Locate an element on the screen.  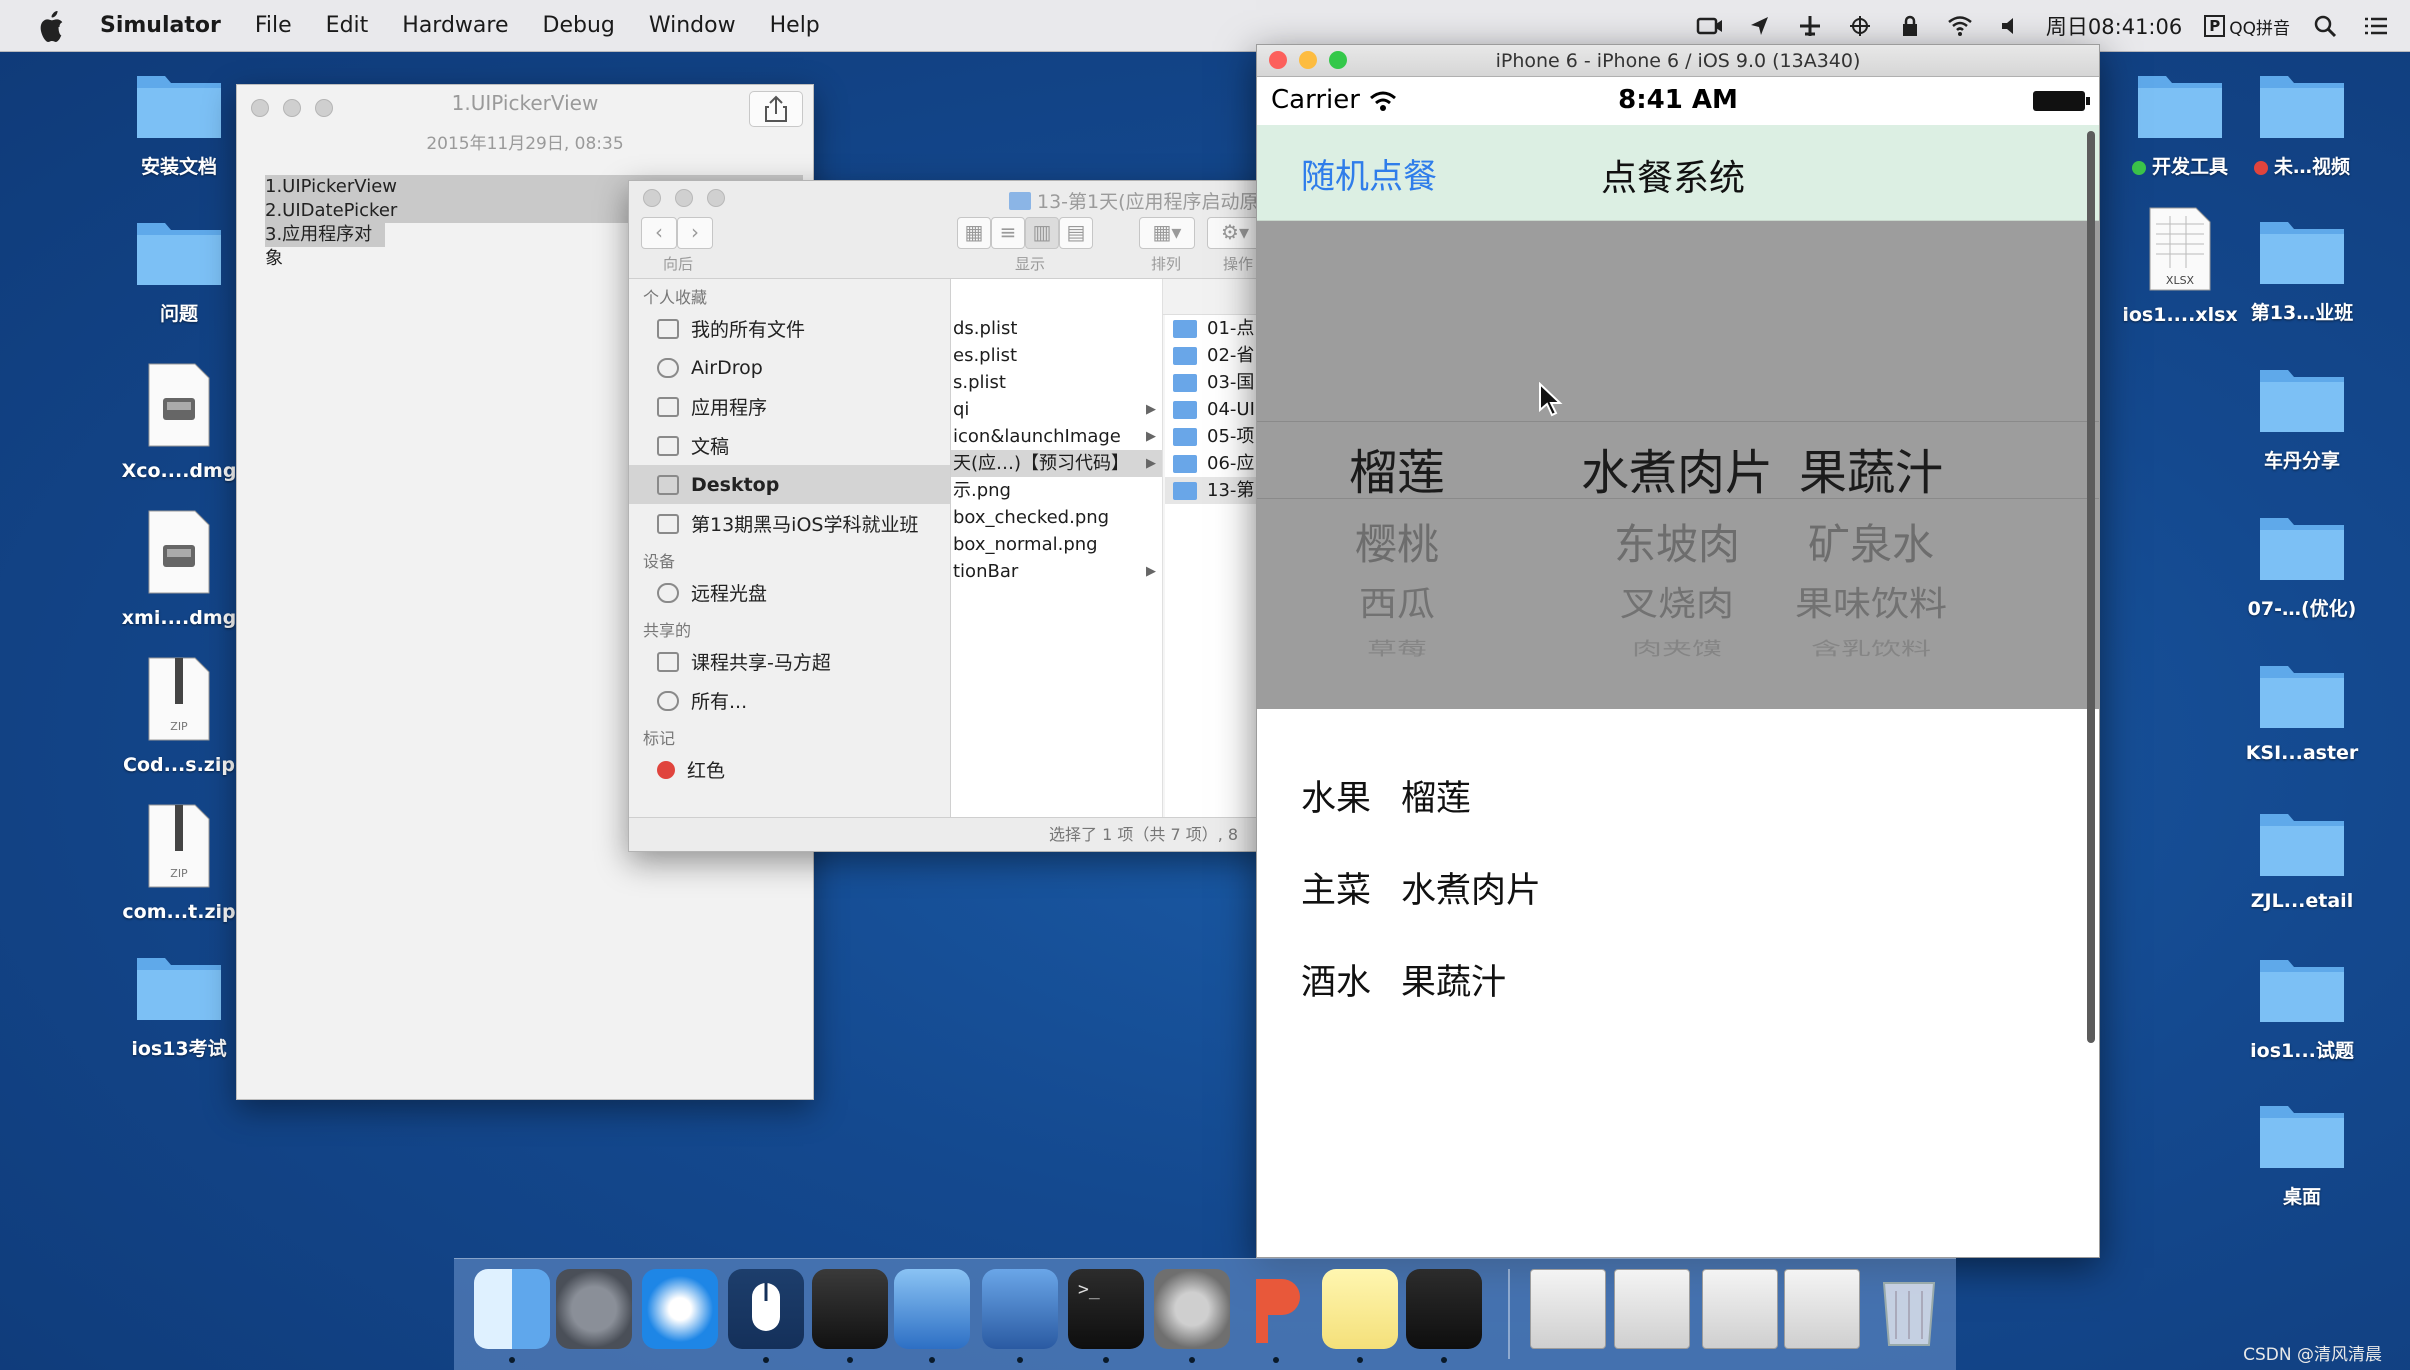
photo-booth-icon is located at coordinates (850, 1316).